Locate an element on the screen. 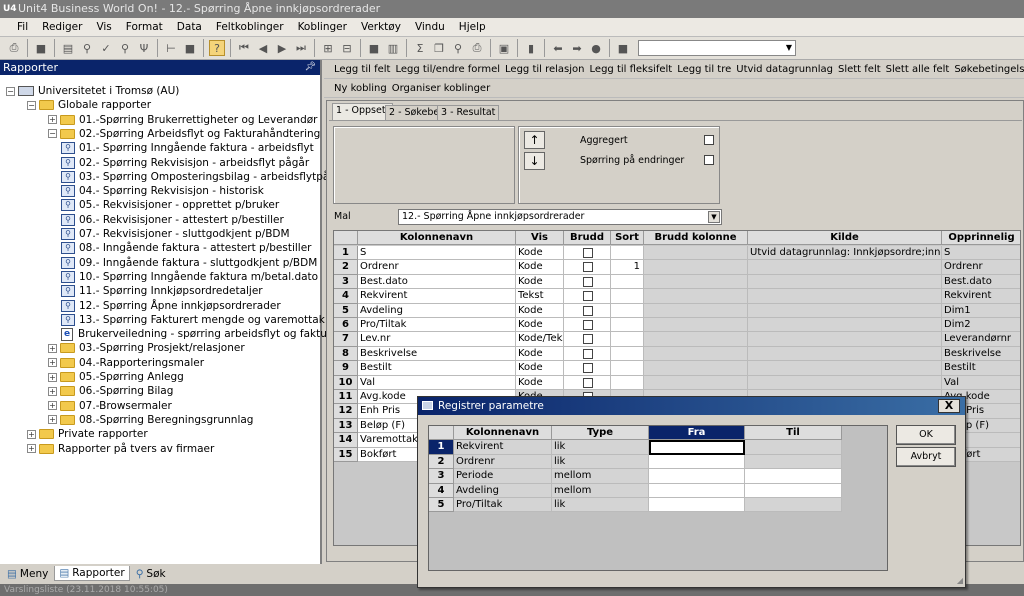 The image size is (1024, 596). action-button: Slett felt is located at coordinates (862, 69).